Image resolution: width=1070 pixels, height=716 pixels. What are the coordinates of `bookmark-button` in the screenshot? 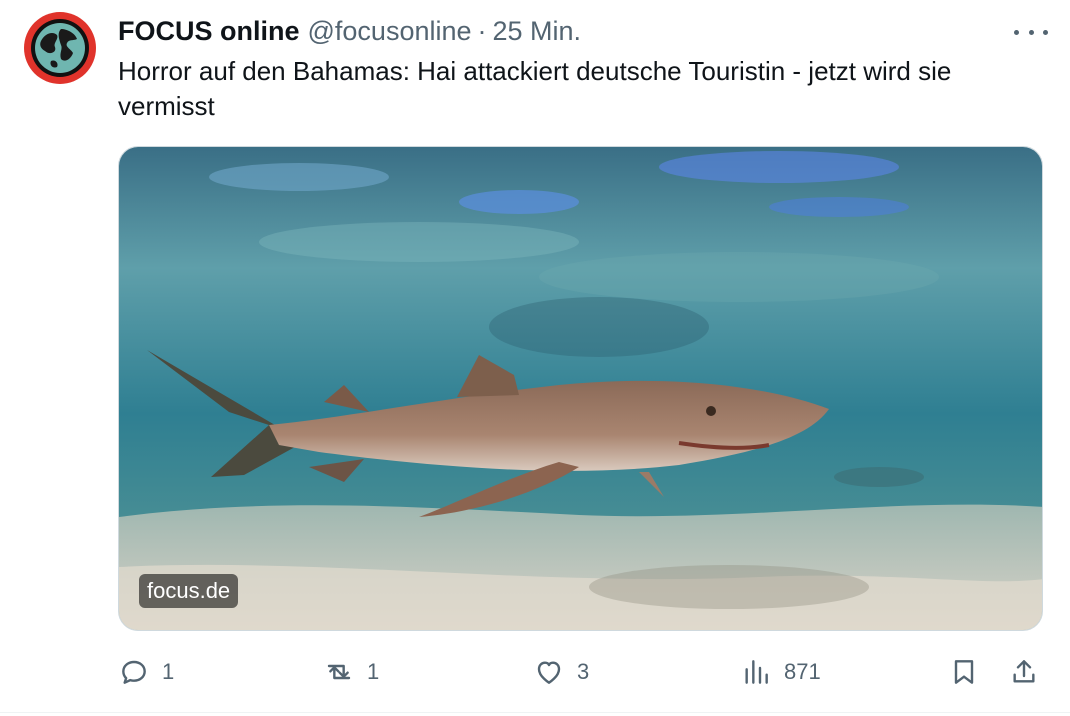 It's located at (964, 672).